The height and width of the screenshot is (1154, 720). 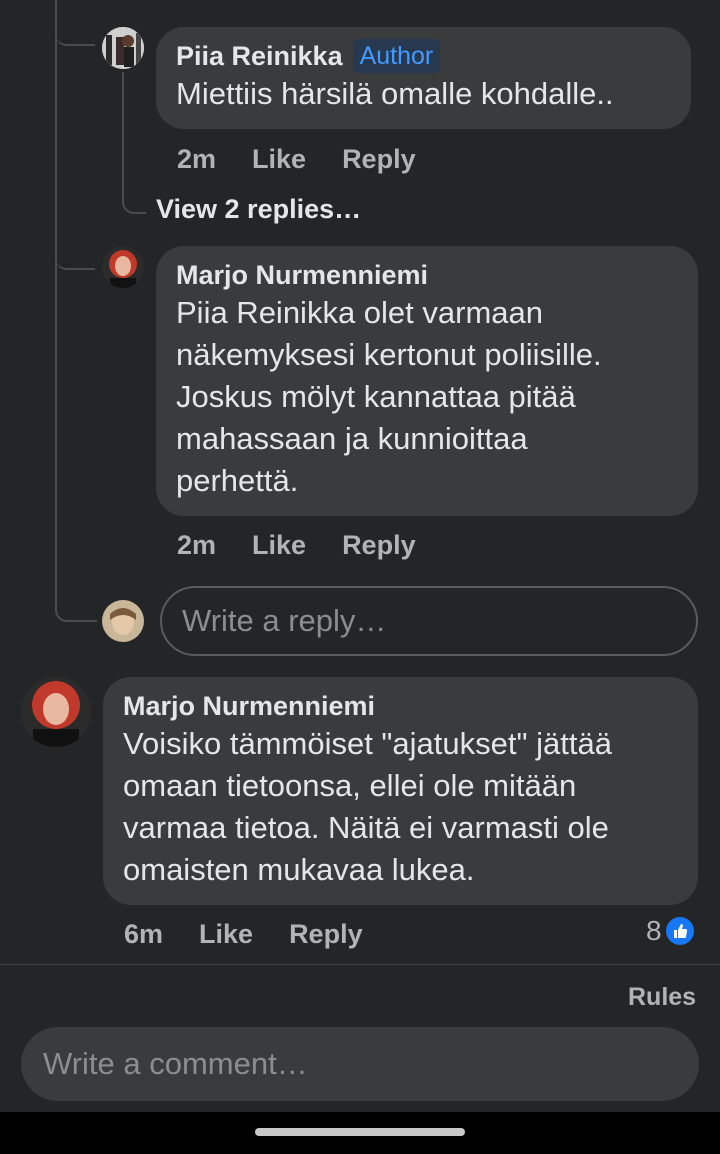 What do you see at coordinates (396, 56) in the screenshot?
I see `author-badge: Author` at bounding box center [396, 56].